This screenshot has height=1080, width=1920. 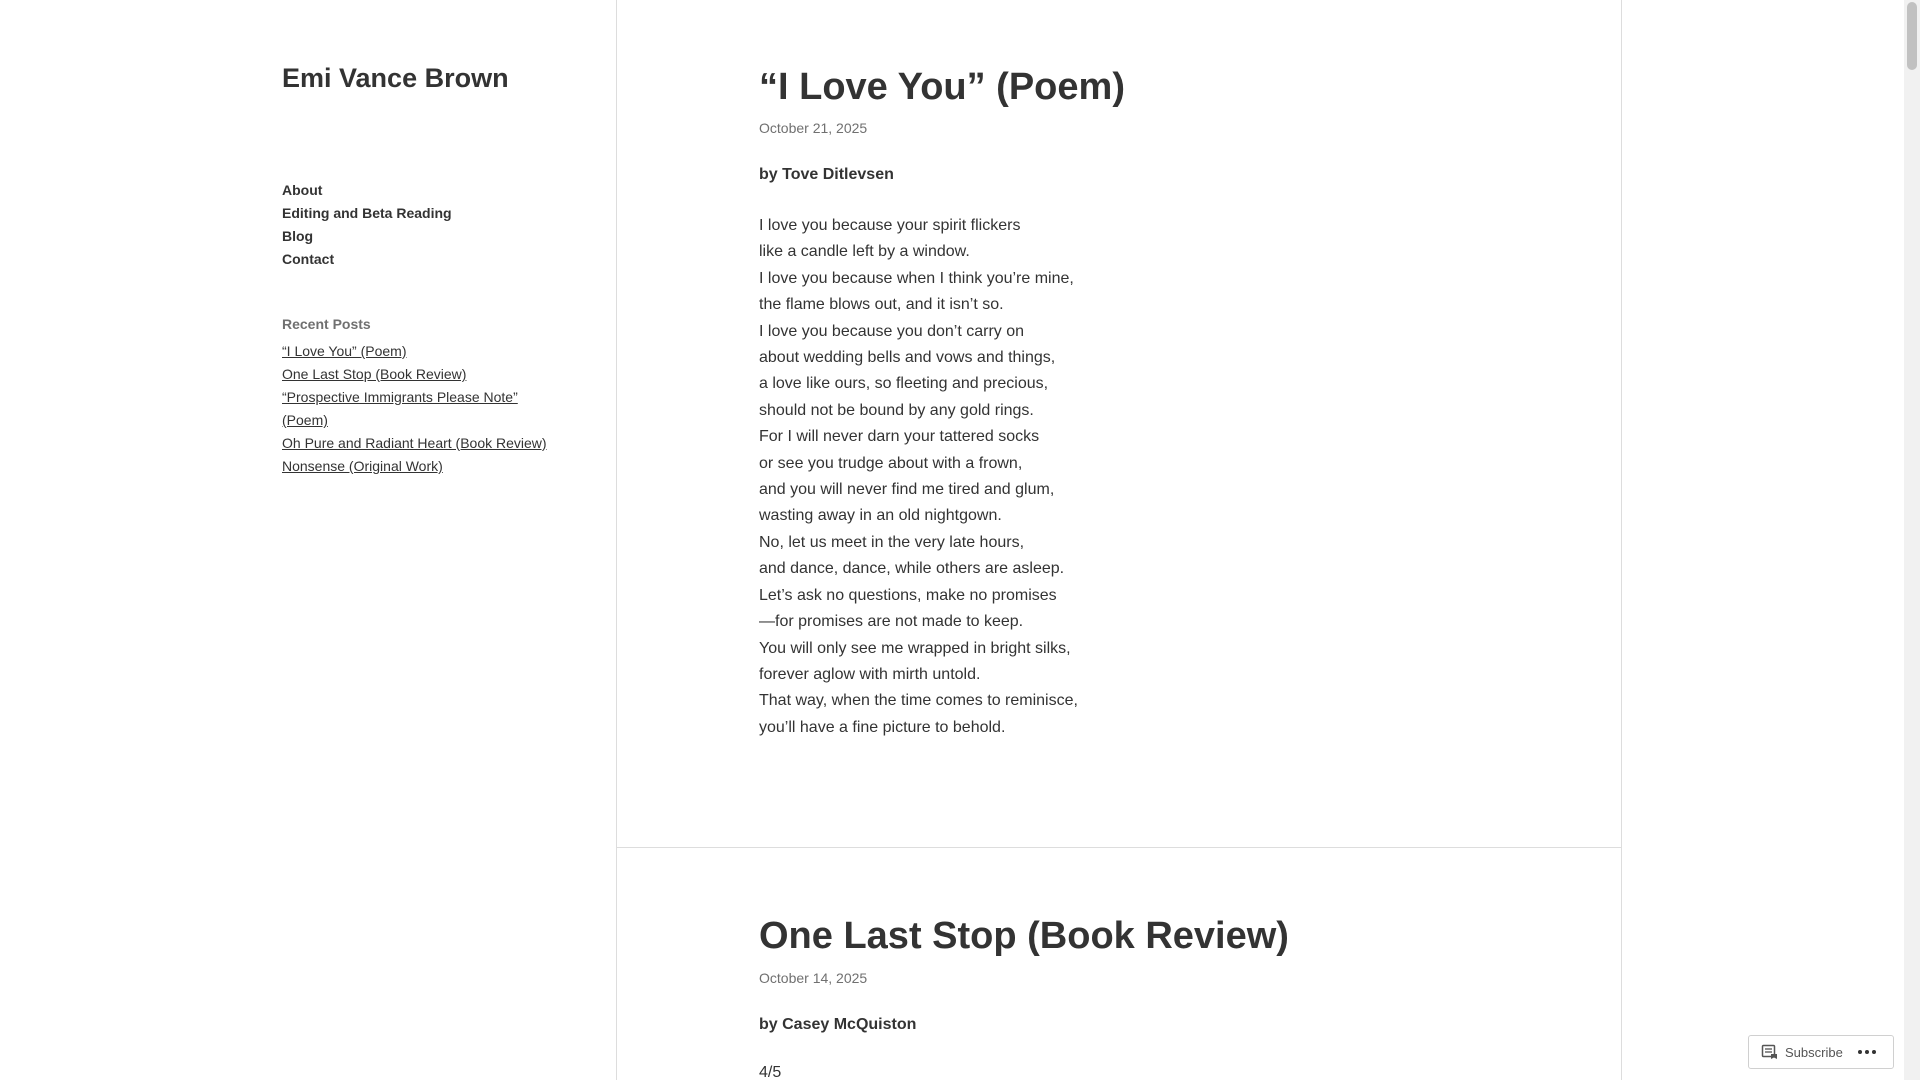 What do you see at coordinates (942, 87) in the screenshot?
I see `post-title: “I Love You” (Poem)` at bounding box center [942, 87].